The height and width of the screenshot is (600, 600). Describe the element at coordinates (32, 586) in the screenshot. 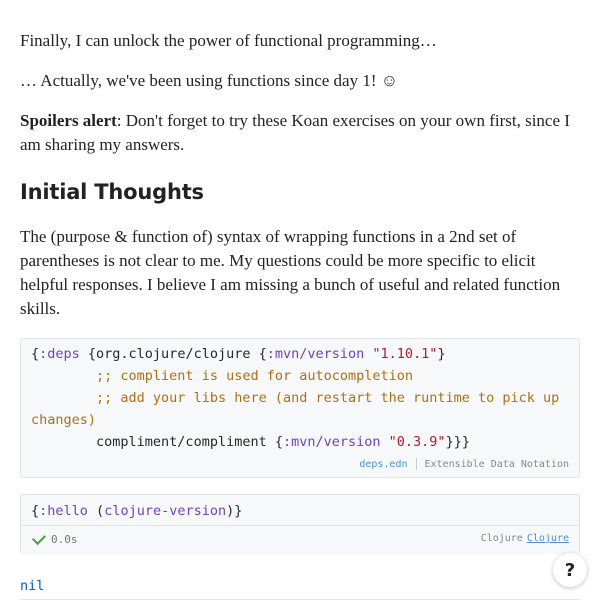

I see `result-value: nil` at that location.